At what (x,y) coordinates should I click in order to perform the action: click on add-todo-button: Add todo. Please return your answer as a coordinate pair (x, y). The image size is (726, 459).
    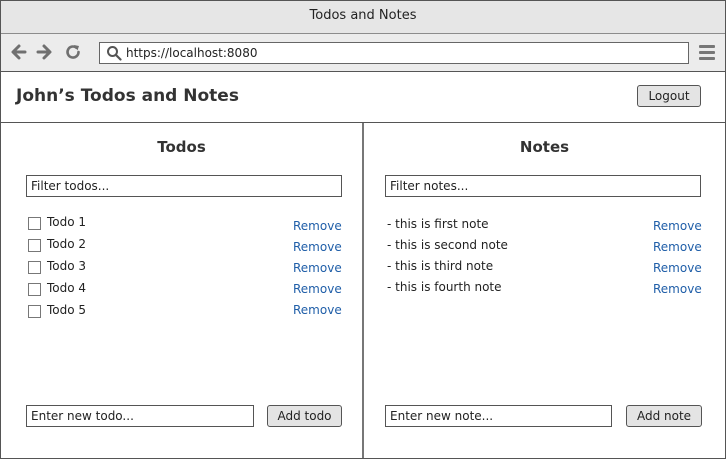
    Looking at the image, I should click on (304, 416).